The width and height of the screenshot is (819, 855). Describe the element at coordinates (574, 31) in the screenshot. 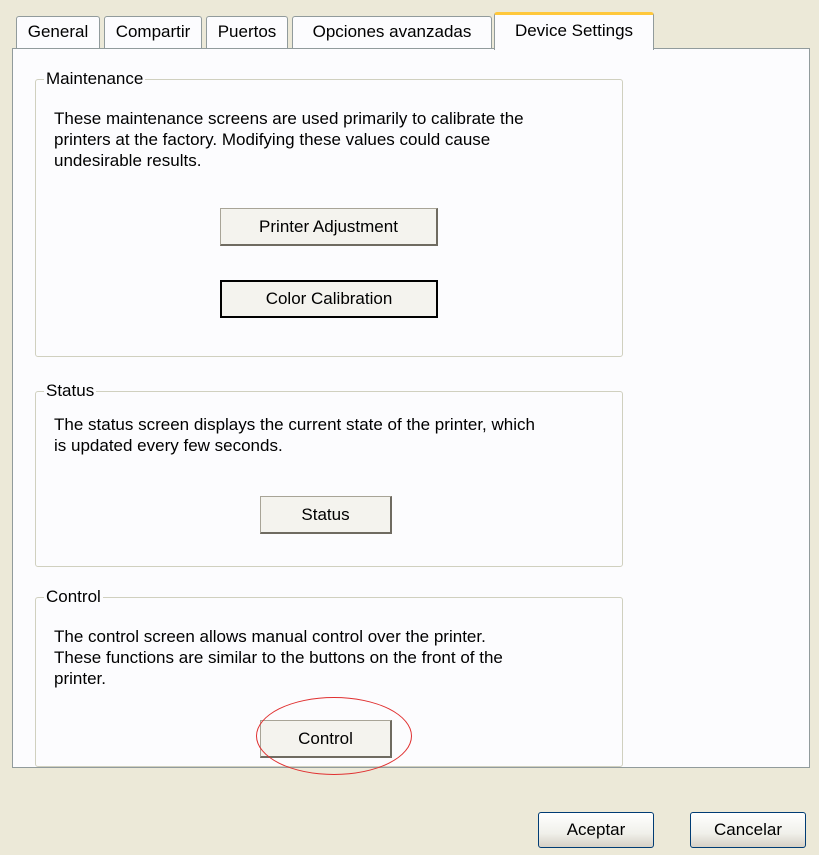

I see `tab-device-settings: Device Settings` at that location.